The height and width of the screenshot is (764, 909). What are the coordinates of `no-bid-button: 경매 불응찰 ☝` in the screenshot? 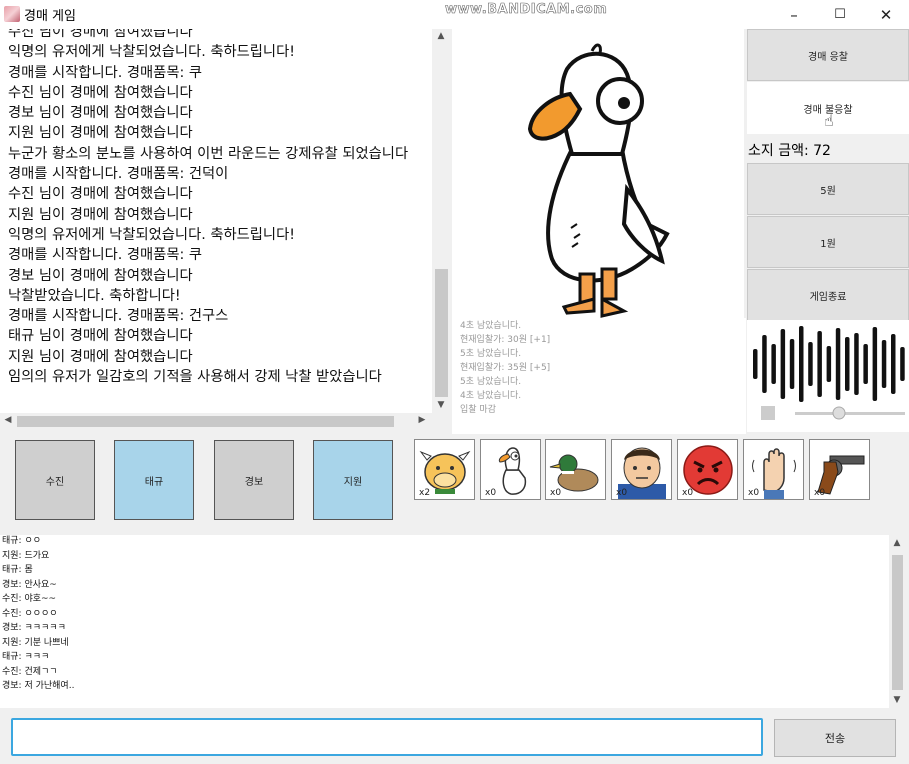 It's located at (828, 108).